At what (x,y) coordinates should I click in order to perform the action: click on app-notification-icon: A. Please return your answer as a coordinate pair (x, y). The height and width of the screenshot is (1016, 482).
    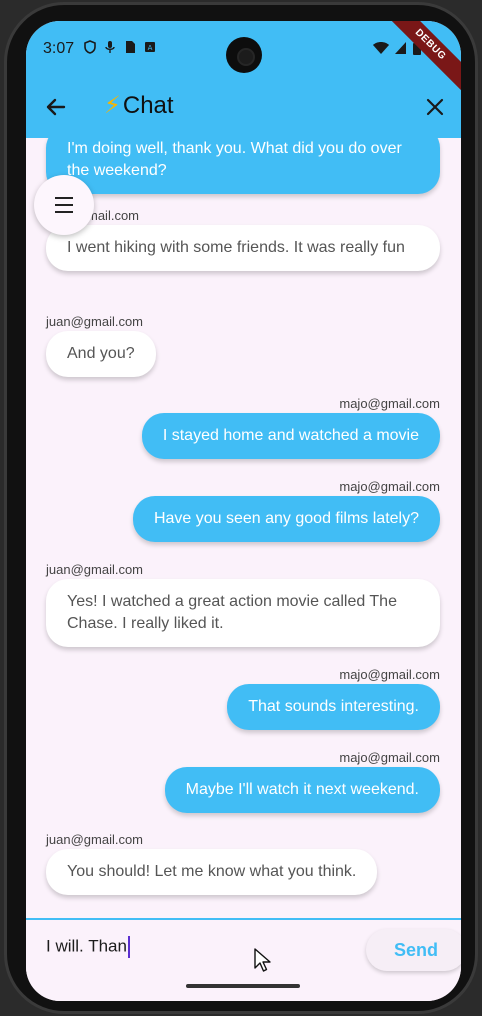
    Looking at the image, I should click on (150, 47).